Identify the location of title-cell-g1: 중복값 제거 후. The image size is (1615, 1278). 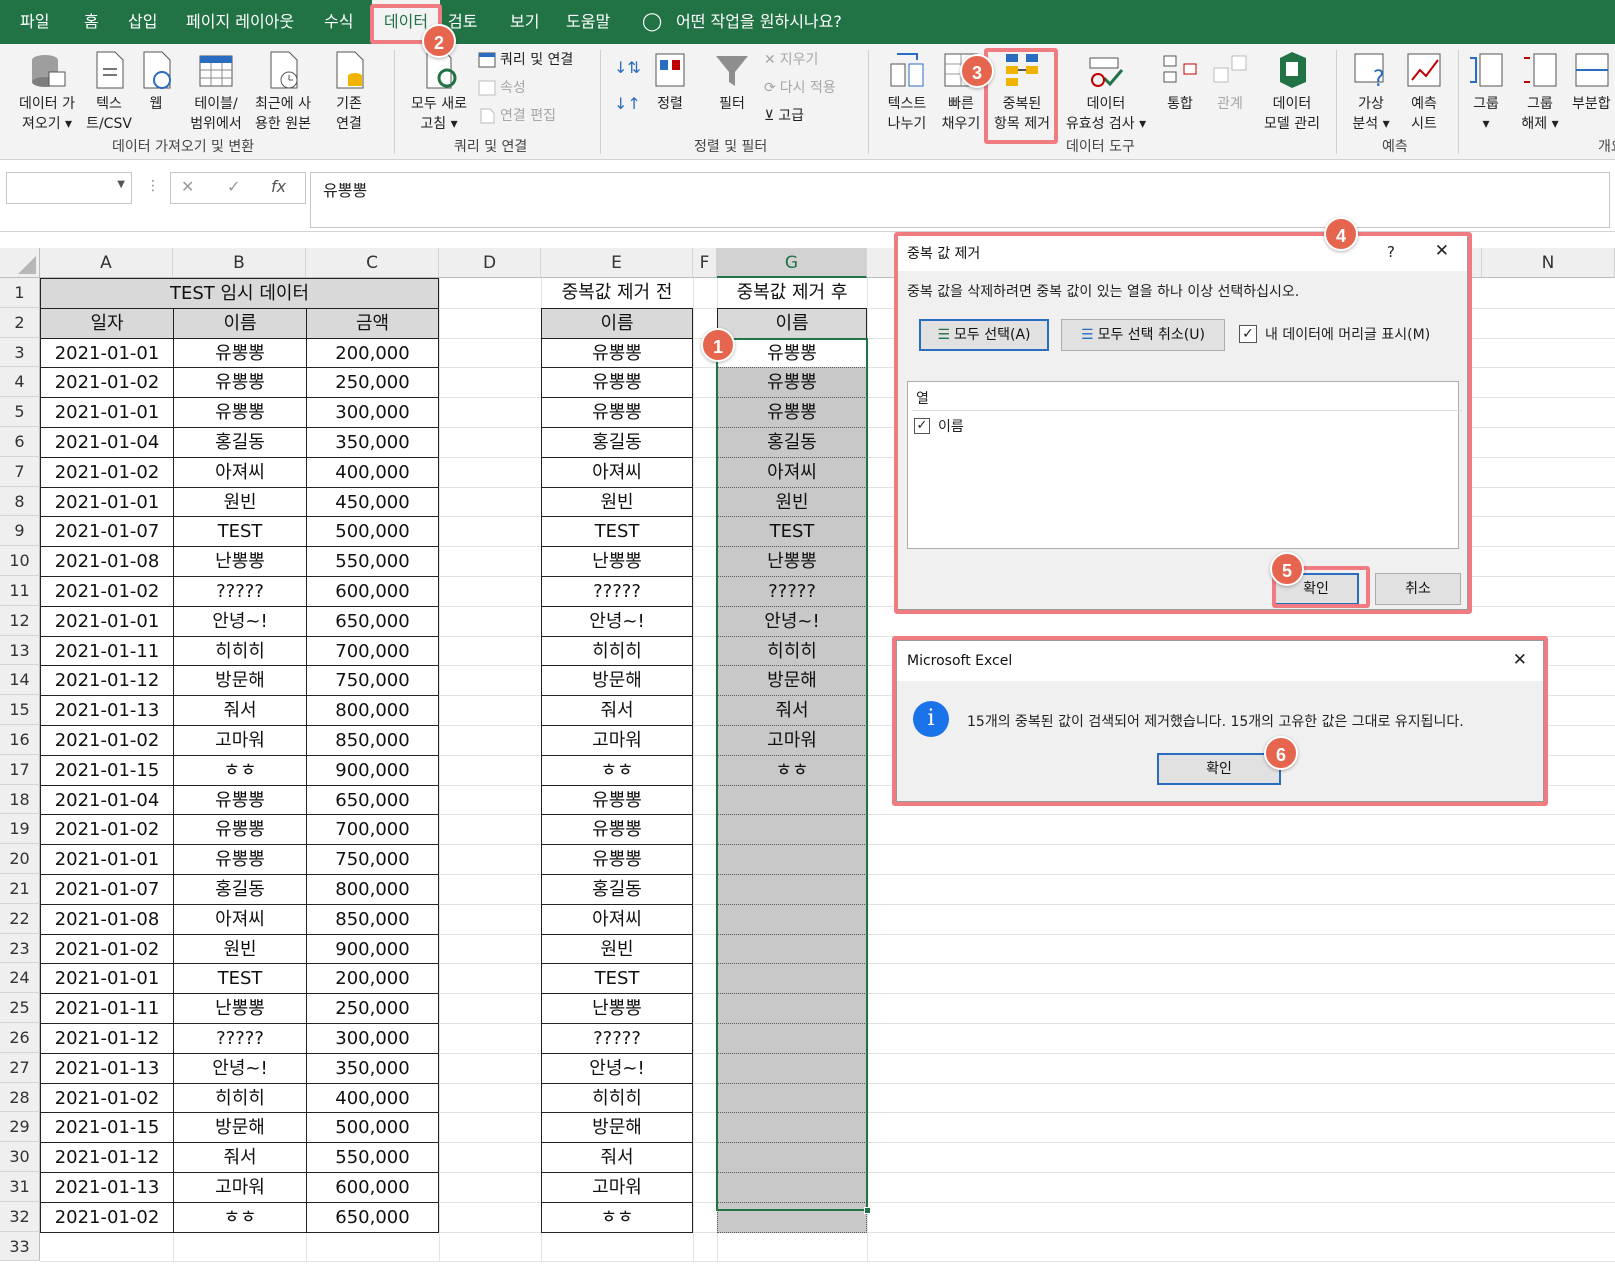
(792, 293).